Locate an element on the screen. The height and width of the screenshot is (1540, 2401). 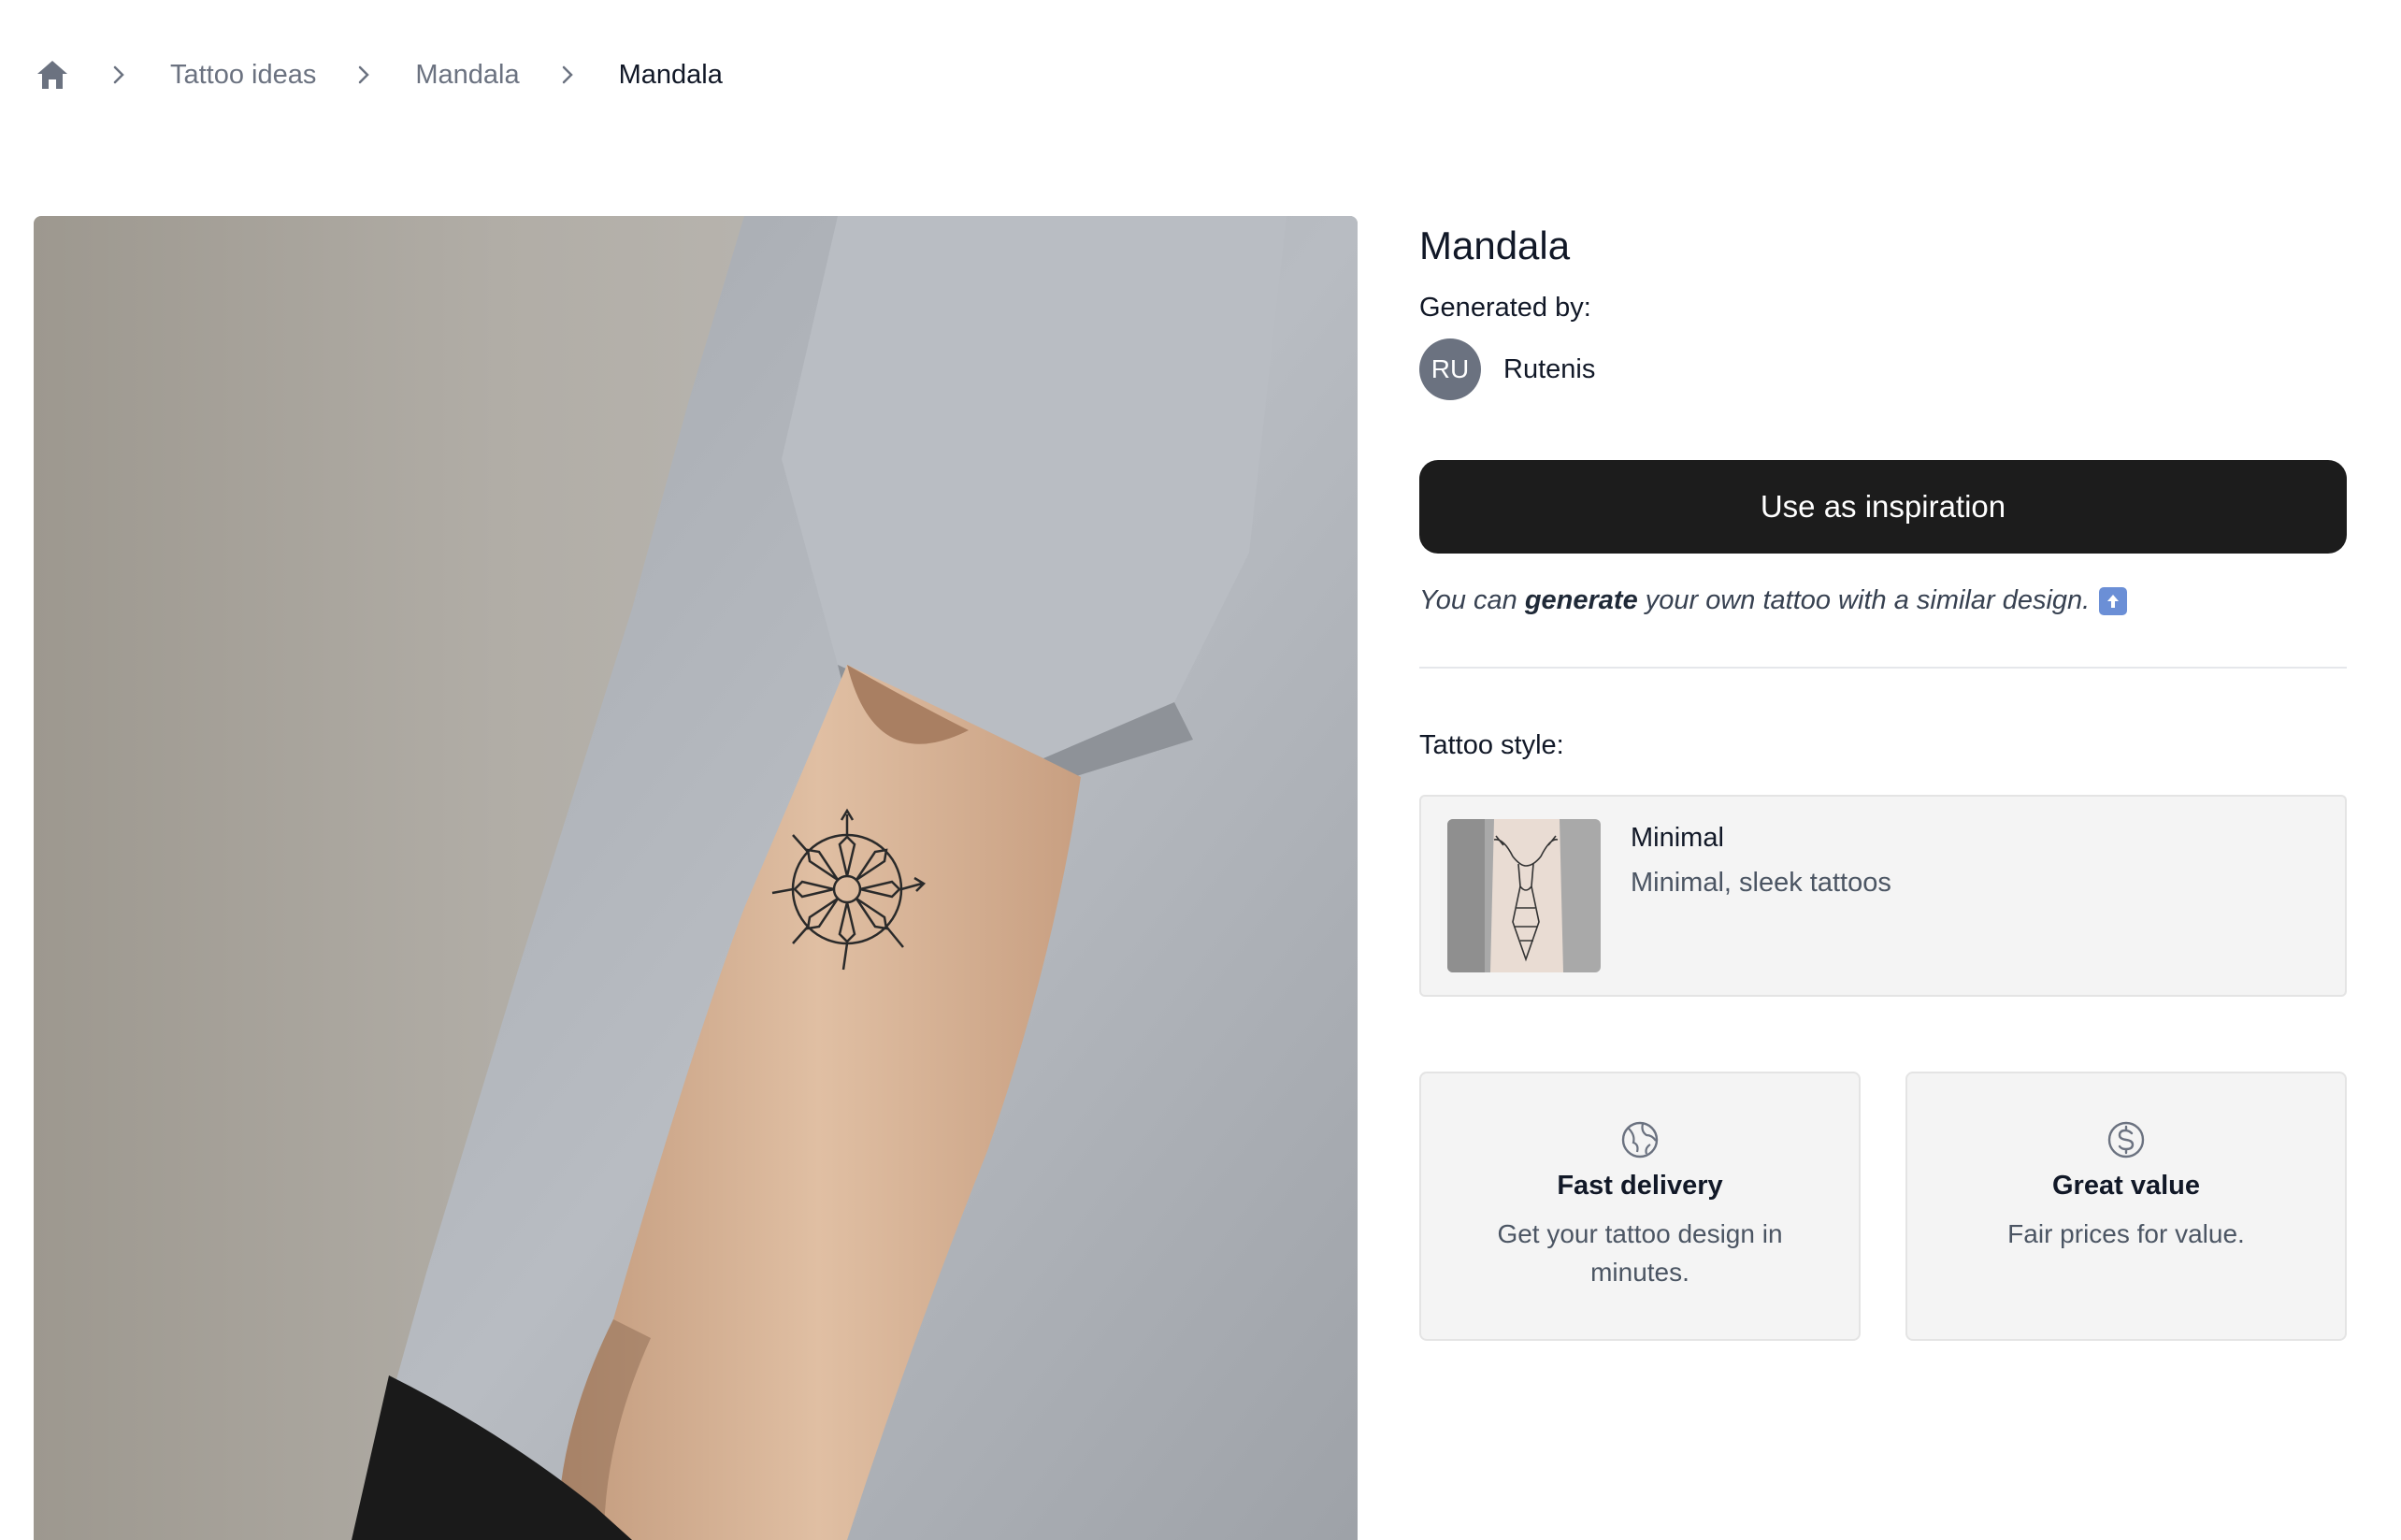
feature-title: Great value is located at coordinates (2126, 1186).